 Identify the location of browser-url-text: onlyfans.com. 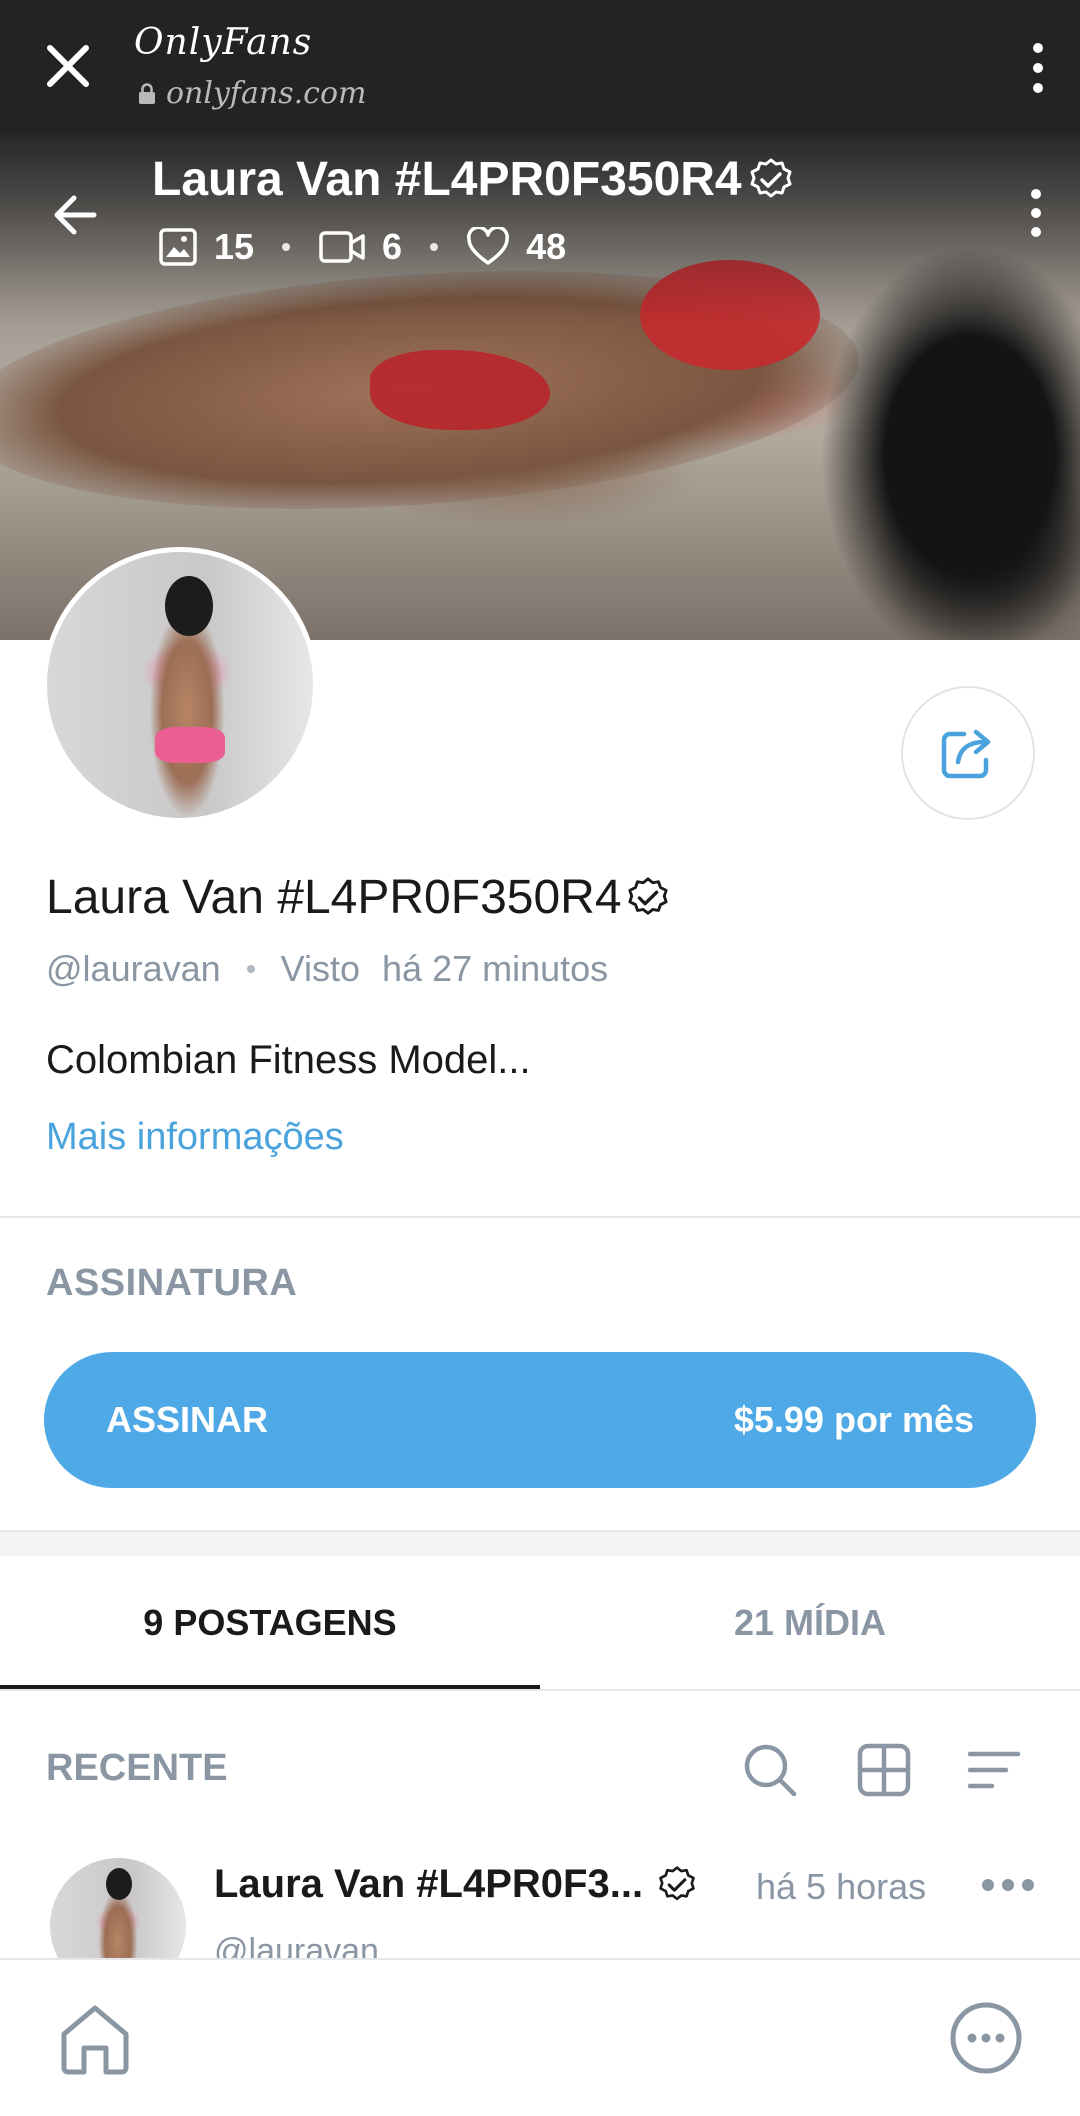
(266, 93).